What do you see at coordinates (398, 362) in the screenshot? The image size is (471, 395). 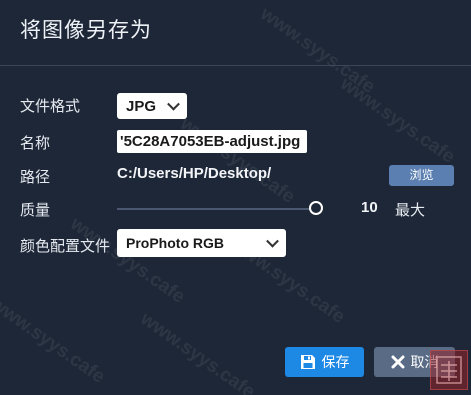 I see `close-x-icon` at bounding box center [398, 362].